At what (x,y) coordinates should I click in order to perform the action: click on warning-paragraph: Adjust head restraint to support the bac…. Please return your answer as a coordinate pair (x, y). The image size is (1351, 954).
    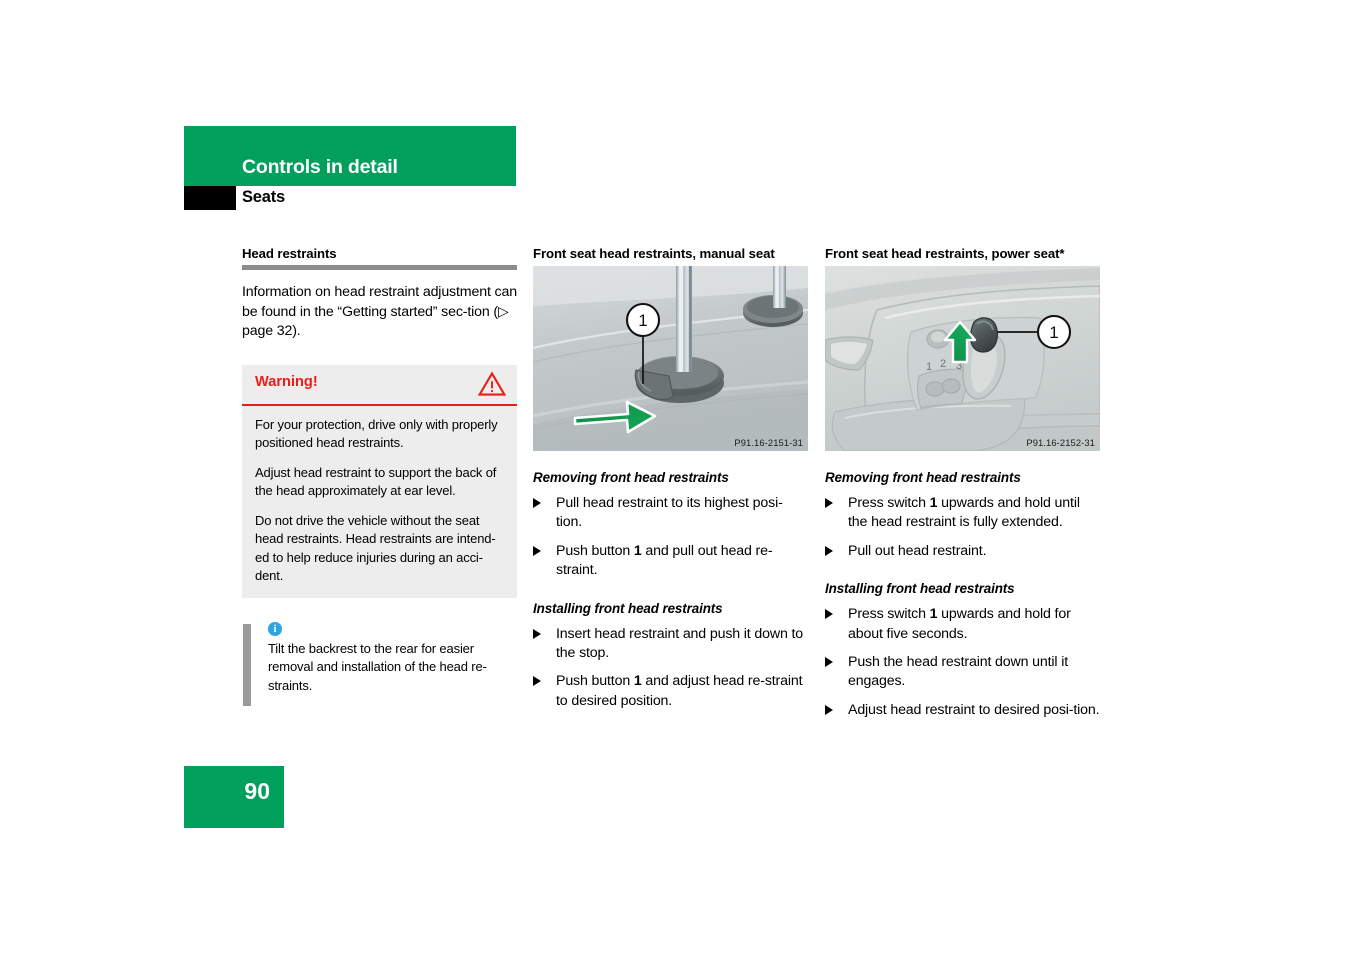
    Looking at the image, I should click on (376, 481).